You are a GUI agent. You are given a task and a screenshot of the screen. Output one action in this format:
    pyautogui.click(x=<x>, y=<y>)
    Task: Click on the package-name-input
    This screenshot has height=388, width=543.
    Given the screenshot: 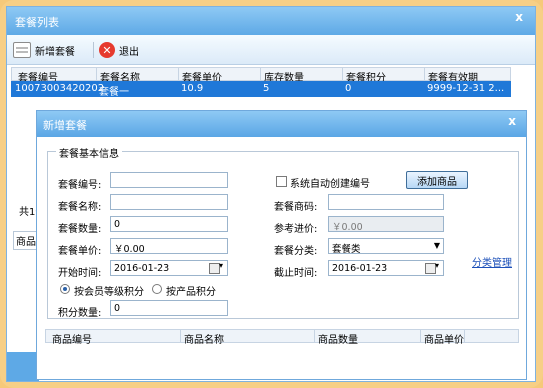 What is the action you would take?
    pyautogui.click(x=169, y=202)
    